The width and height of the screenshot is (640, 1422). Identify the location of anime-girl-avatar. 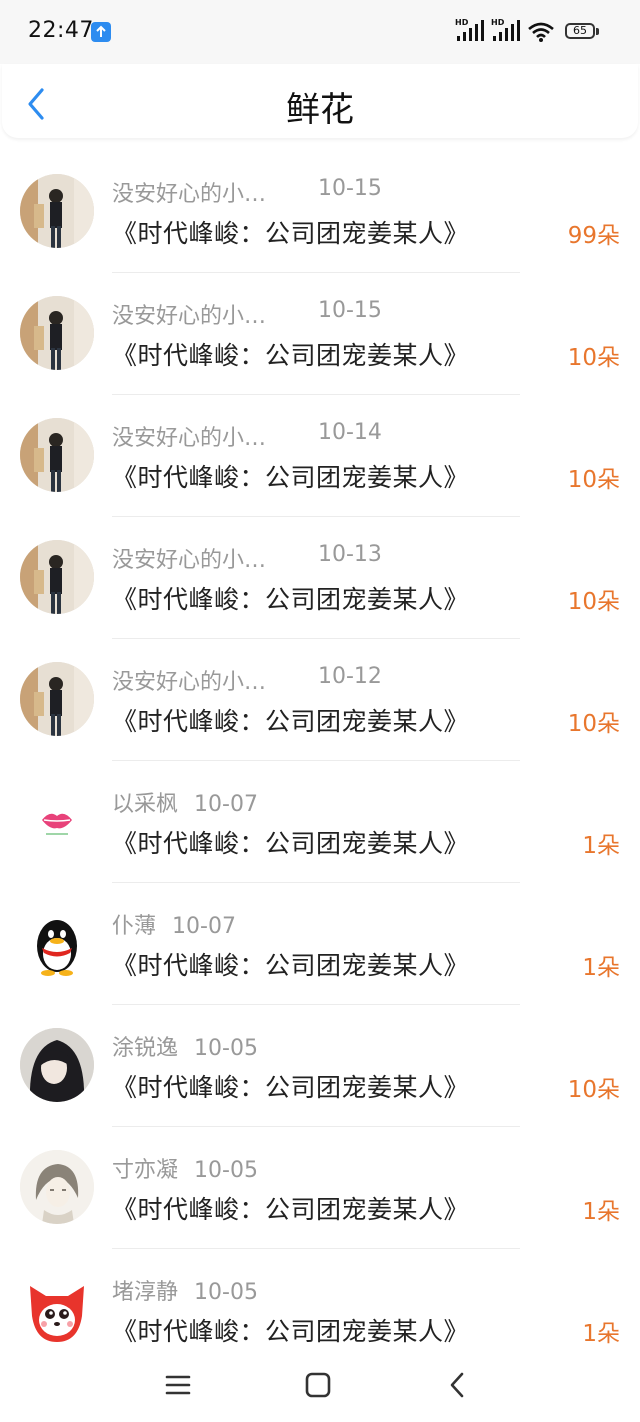
(57, 1065).